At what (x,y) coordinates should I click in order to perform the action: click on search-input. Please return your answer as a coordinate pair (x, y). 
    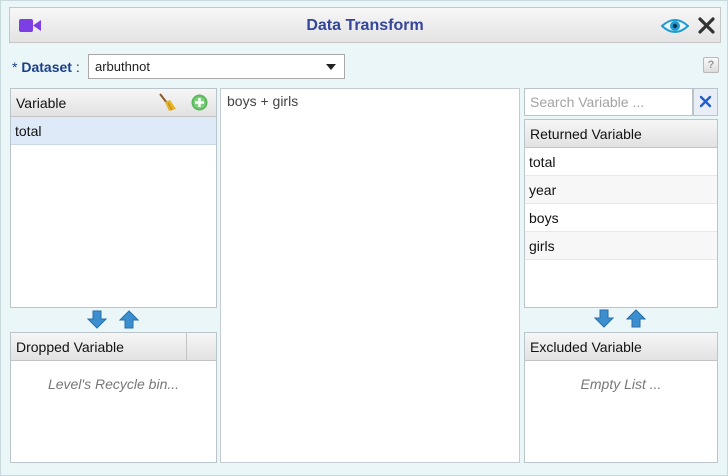
    Looking at the image, I should click on (608, 102).